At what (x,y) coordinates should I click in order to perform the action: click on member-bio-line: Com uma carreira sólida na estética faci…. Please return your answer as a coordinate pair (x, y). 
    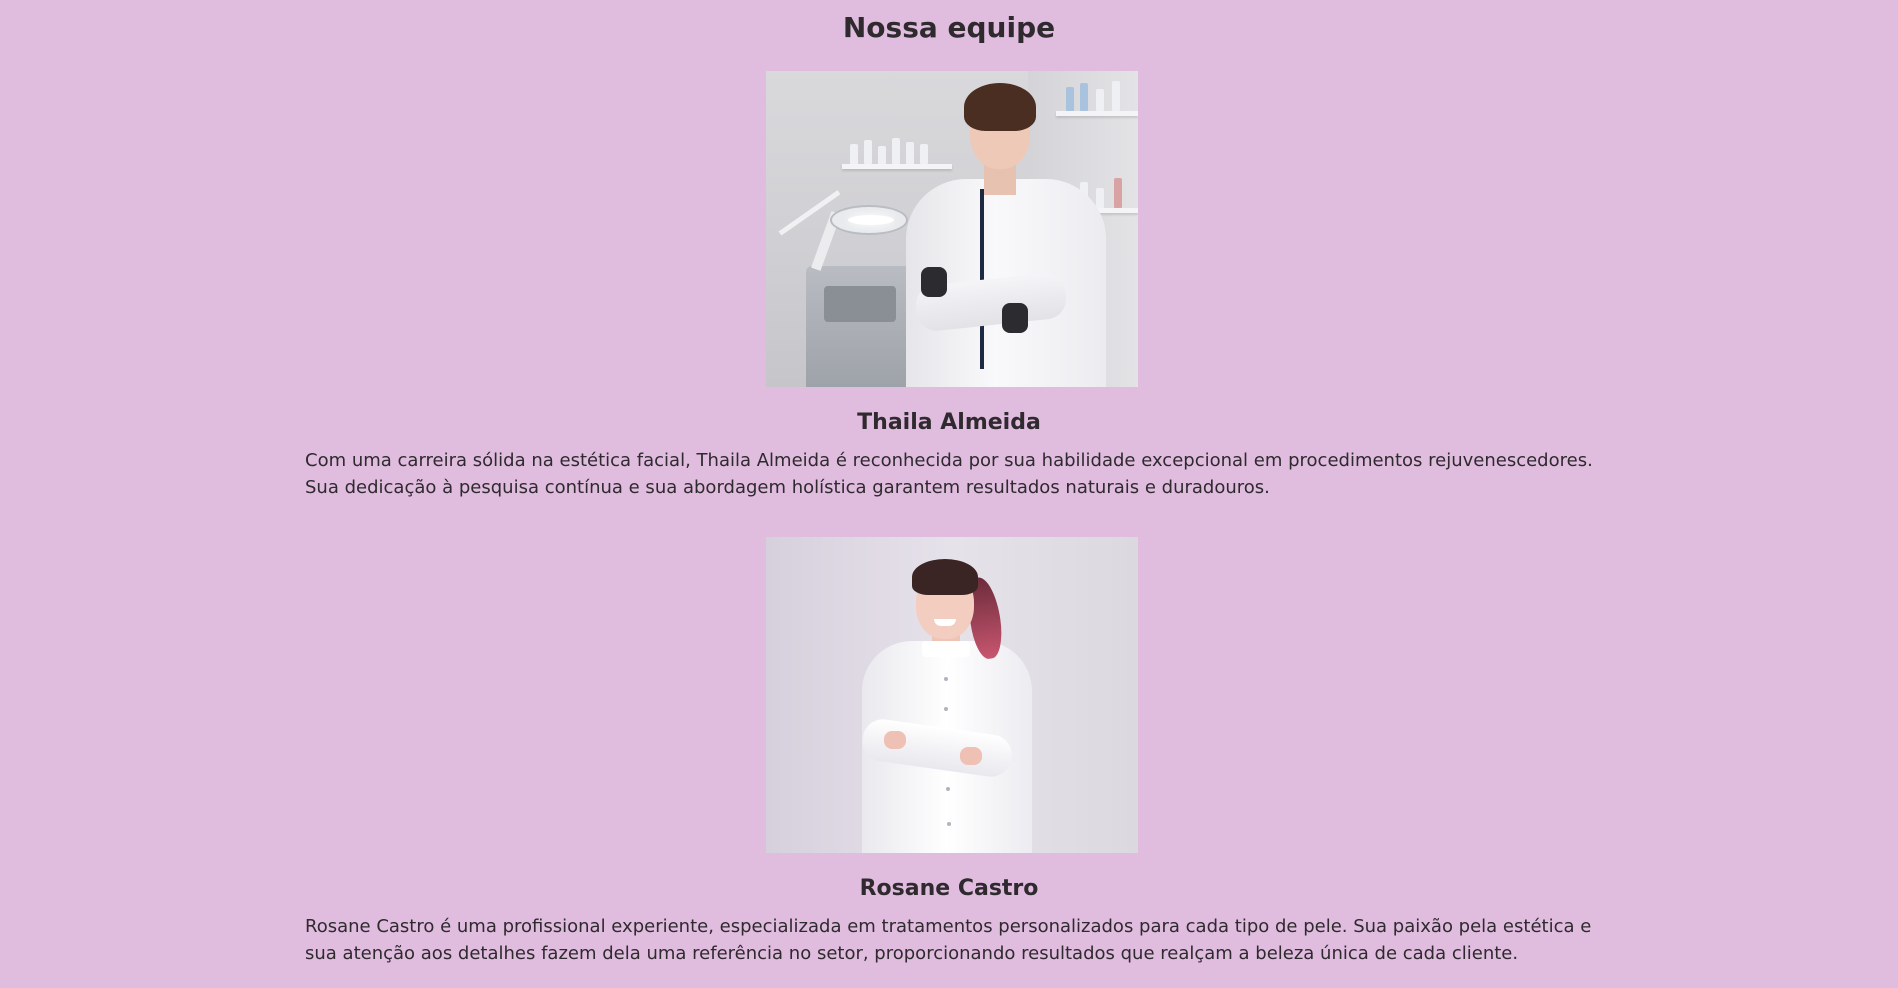
    Looking at the image, I should click on (949, 460).